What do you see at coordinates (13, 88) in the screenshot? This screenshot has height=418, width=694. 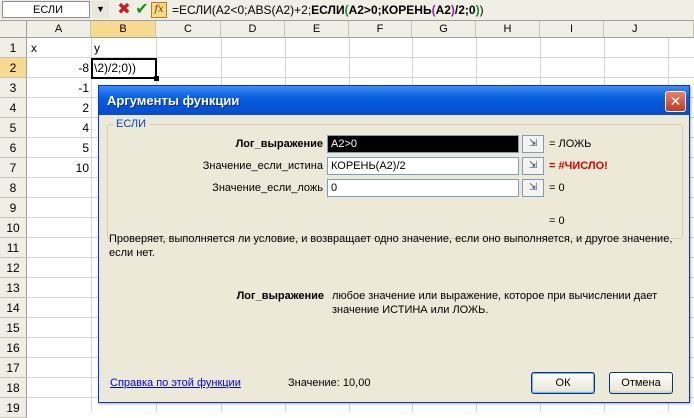 I see `row-header: 3` at bounding box center [13, 88].